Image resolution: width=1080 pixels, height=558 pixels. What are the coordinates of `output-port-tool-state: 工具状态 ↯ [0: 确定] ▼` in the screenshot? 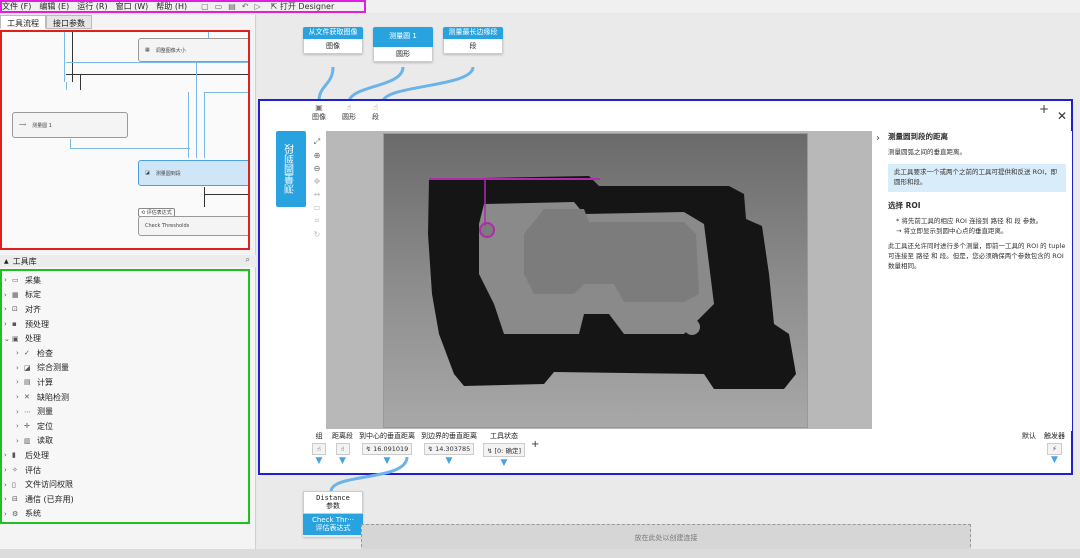 It's located at (504, 449).